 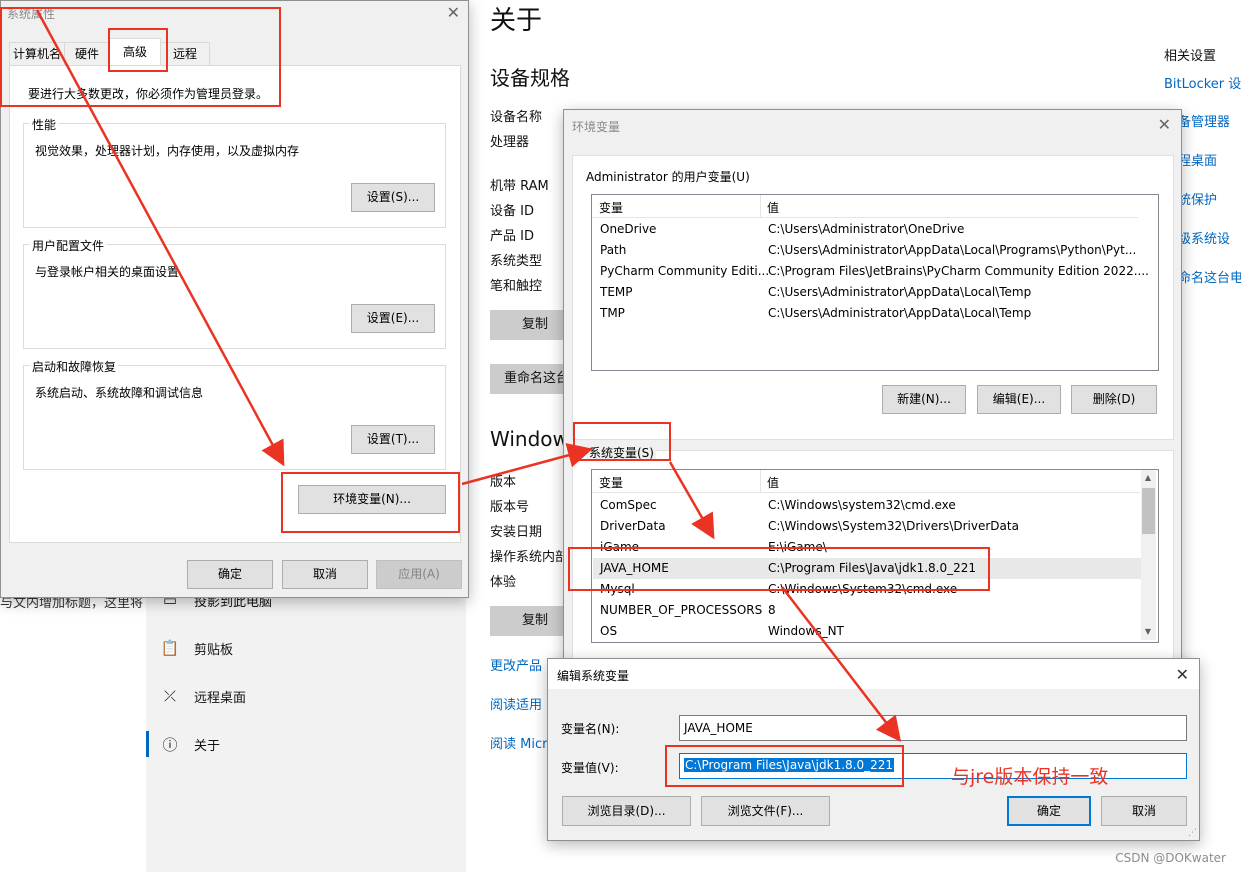 I want to click on arrow-to-env-button, so click(x=160, y=238).